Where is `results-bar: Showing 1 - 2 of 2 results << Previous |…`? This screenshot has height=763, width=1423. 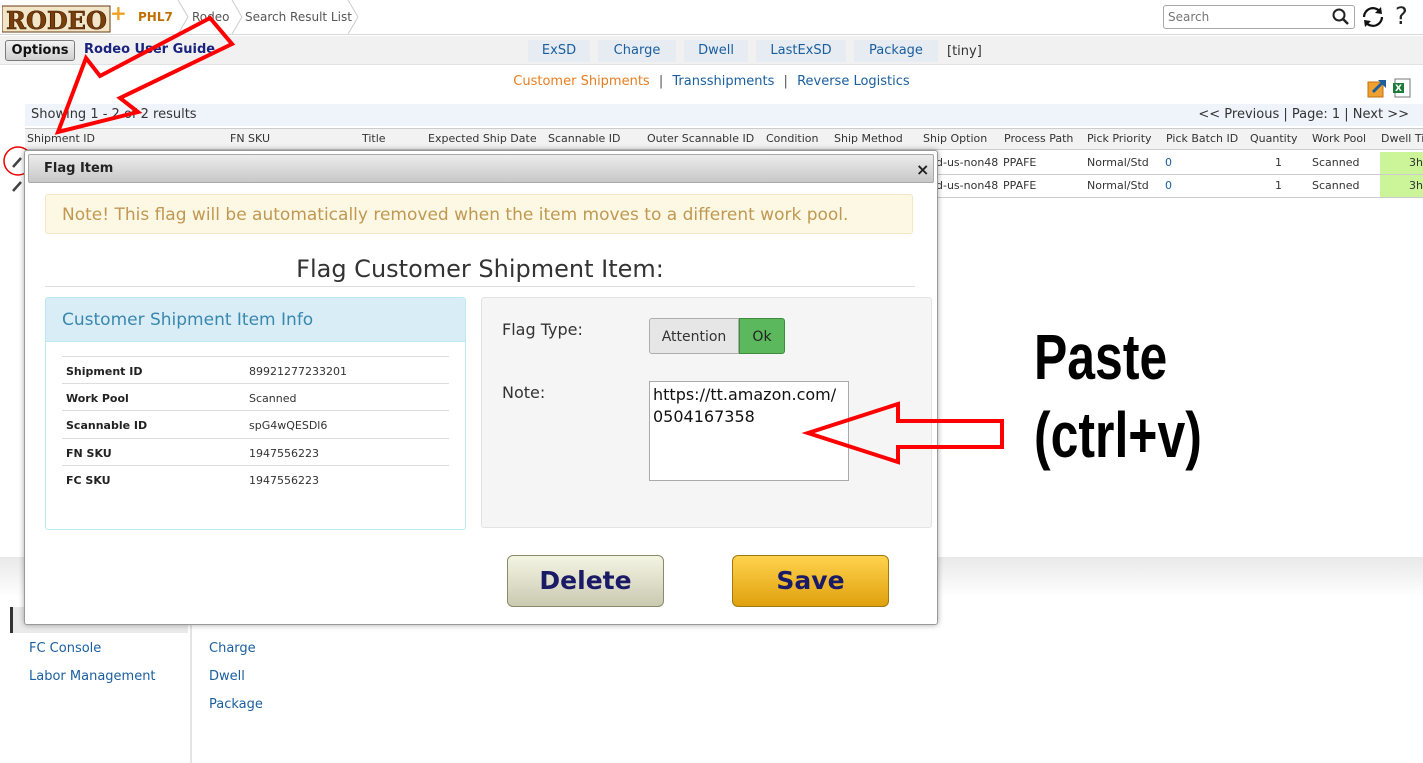
results-bar: Showing 1 - 2 of 2 results << Previous |… is located at coordinates (724, 115).